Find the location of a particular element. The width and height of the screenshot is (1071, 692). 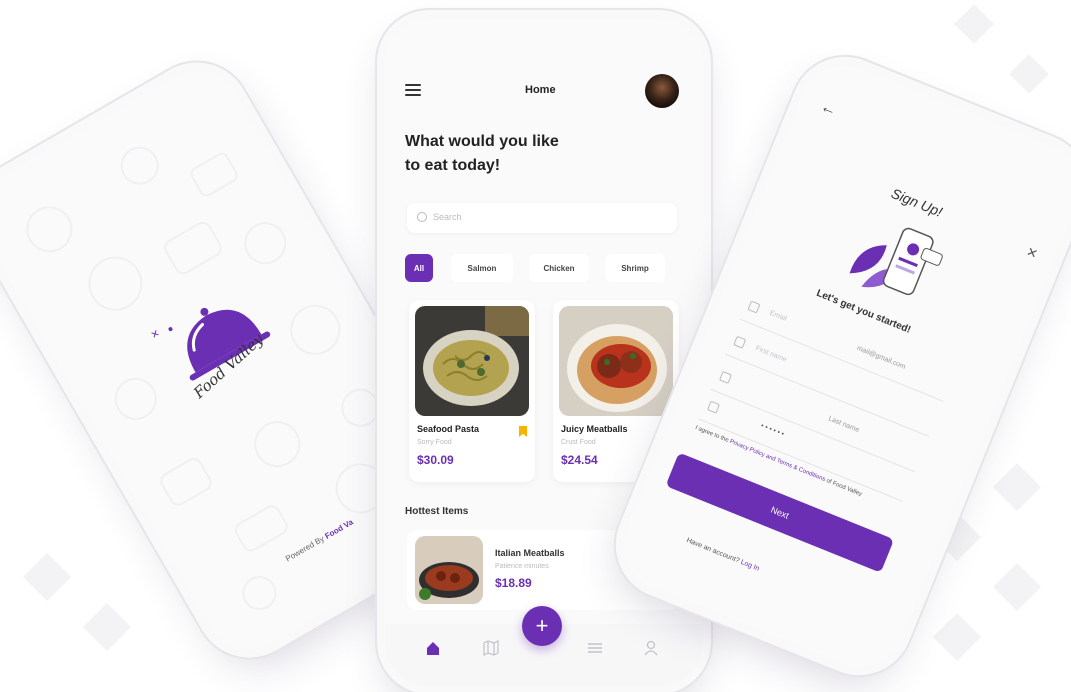

login-prompt: Have an account? Log In is located at coordinates (723, 555).